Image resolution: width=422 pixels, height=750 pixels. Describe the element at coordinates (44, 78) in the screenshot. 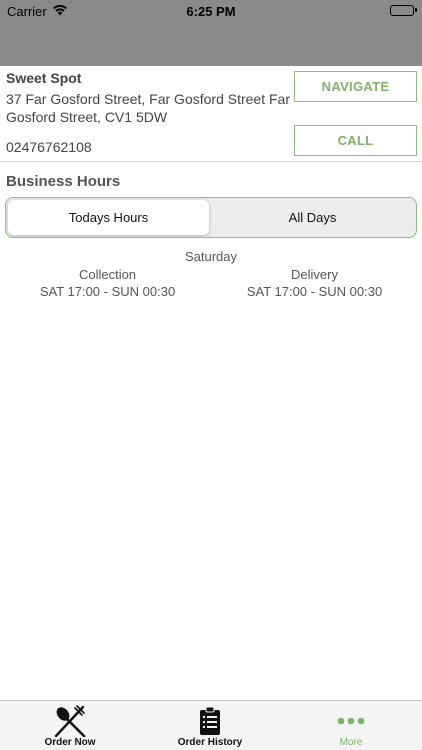

I see `store-name: Sweet Spot` at that location.